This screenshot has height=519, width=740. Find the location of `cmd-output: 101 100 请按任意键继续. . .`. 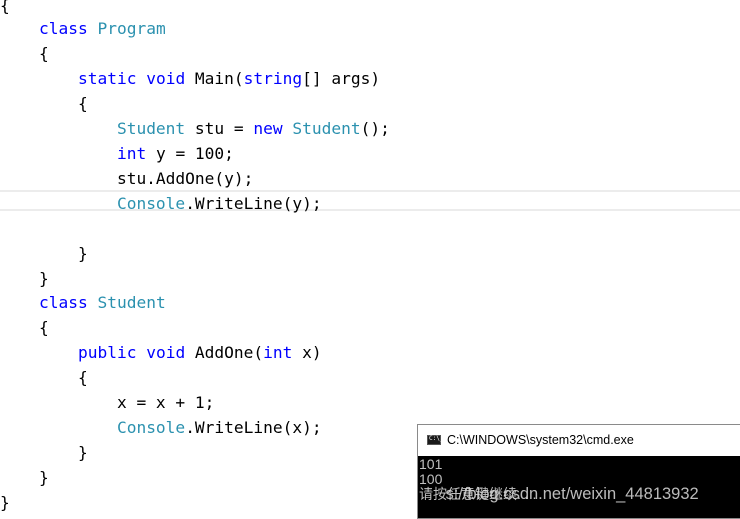

cmd-output: 101 100 请按任意键继续. . . is located at coordinates (579, 487).